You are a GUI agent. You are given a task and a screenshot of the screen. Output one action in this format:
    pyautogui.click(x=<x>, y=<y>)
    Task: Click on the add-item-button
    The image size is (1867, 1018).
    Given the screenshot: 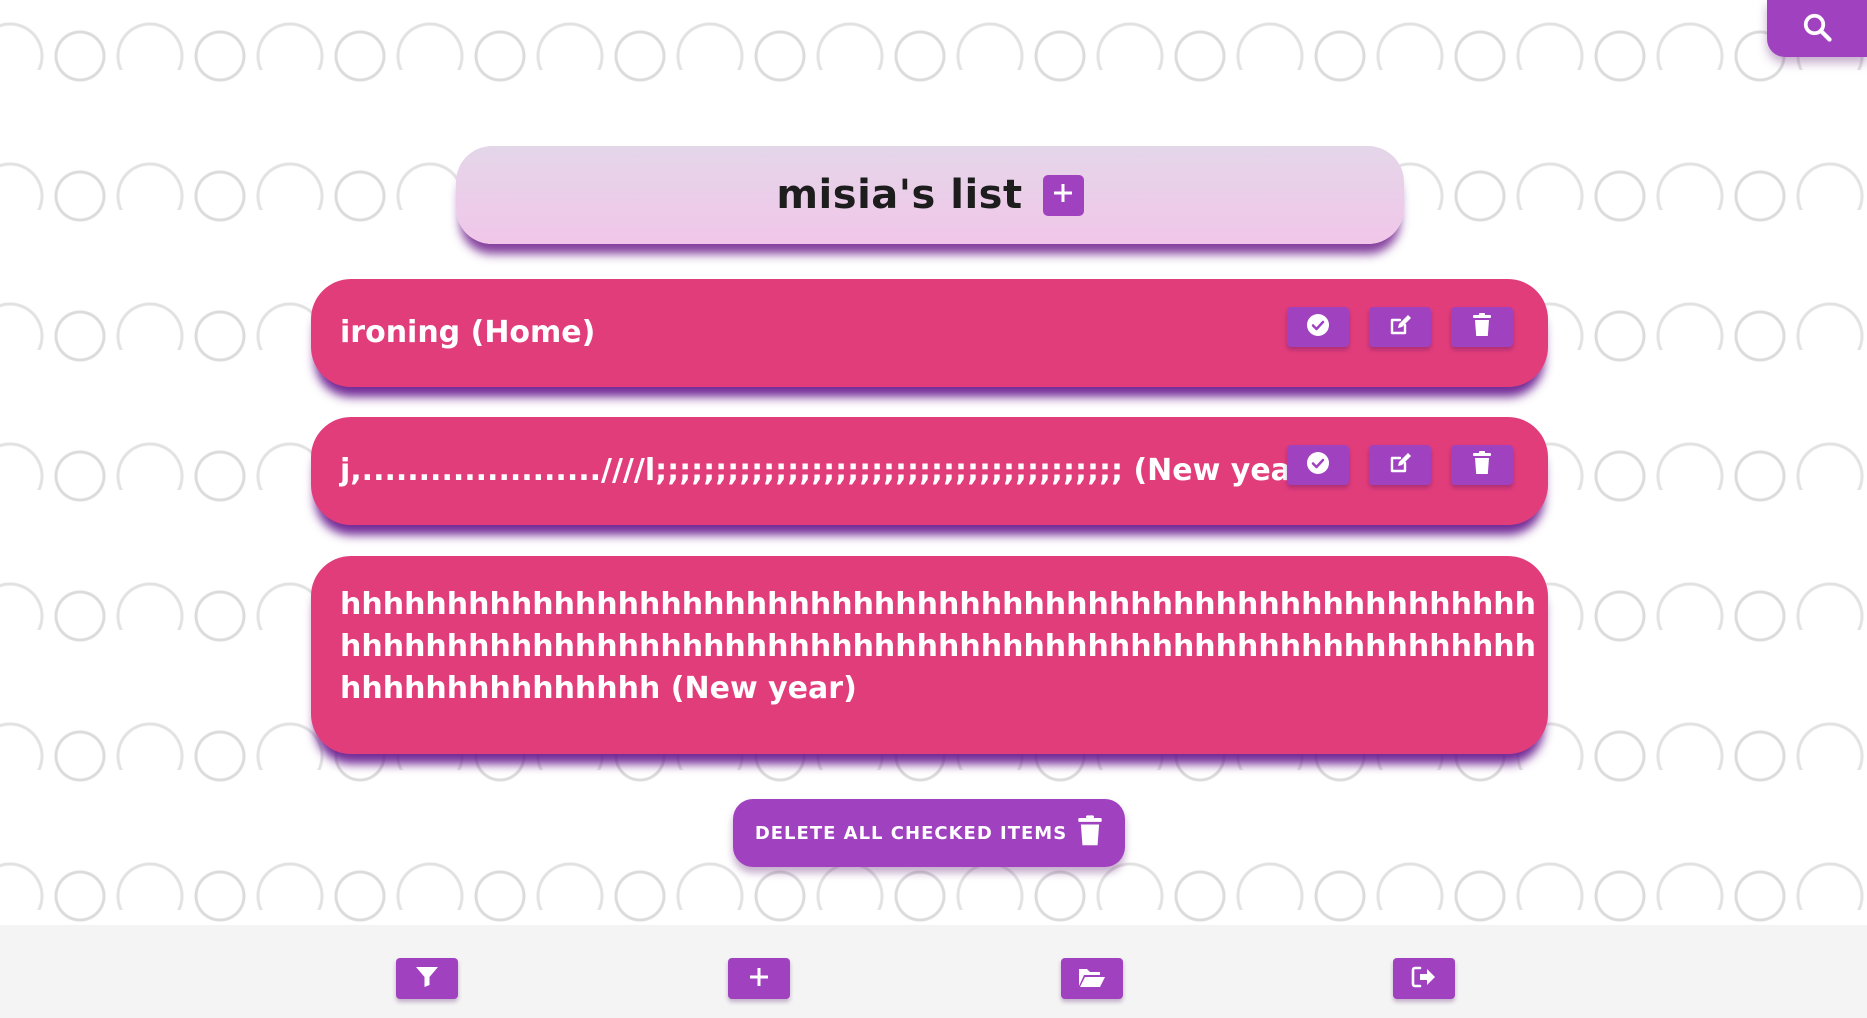 What is the action you would take?
    pyautogui.click(x=1063, y=195)
    